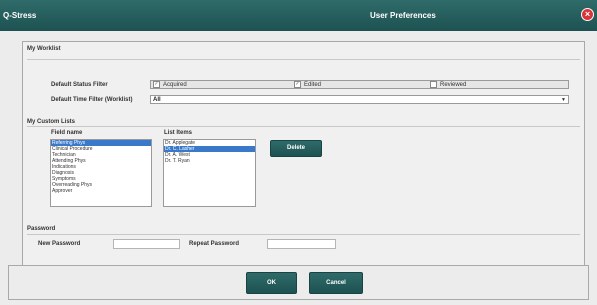  What do you see at coordinates (156, 84) in the screenshot?
I see `checkbox-acquired-box: ✓` at bounding box center [156, 84].